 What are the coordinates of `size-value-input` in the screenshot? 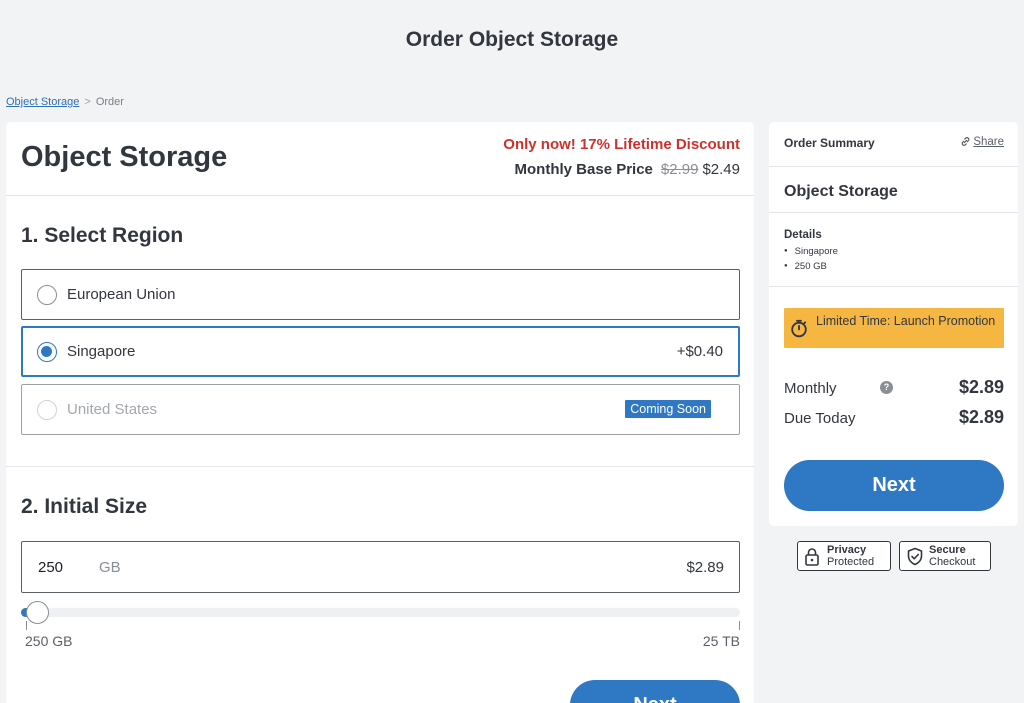 It's located at (63, 567).